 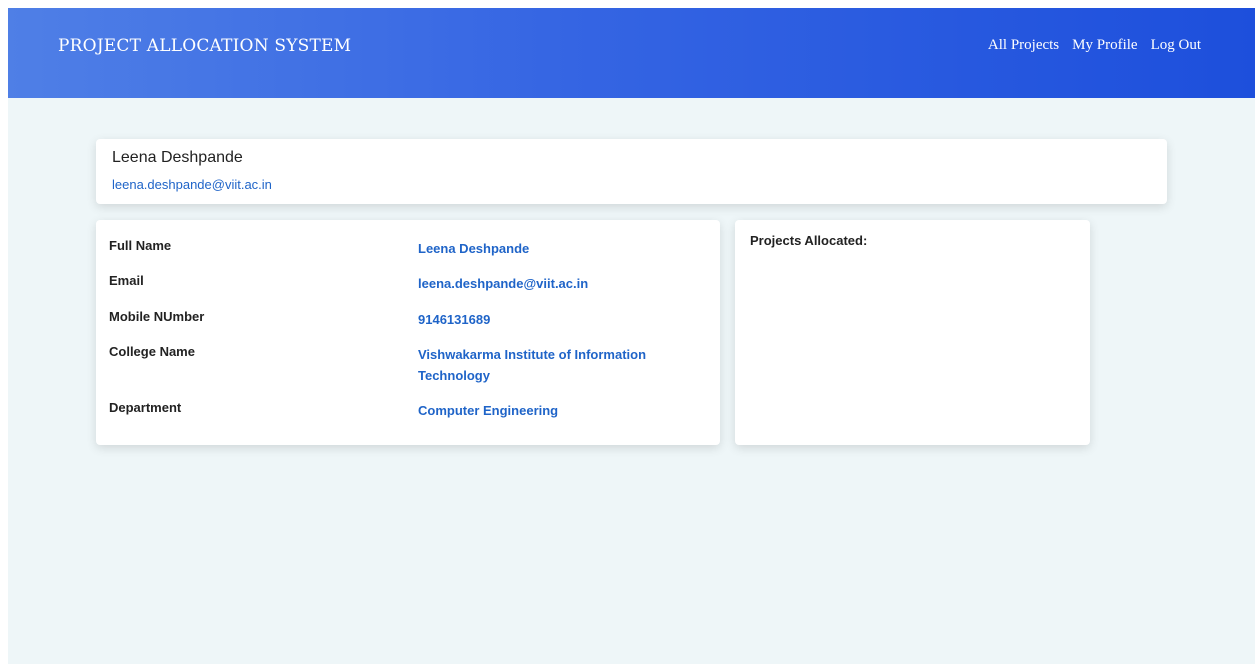 I want to click on profile-name: Leena Deshpande, so click(x=177, y=157).